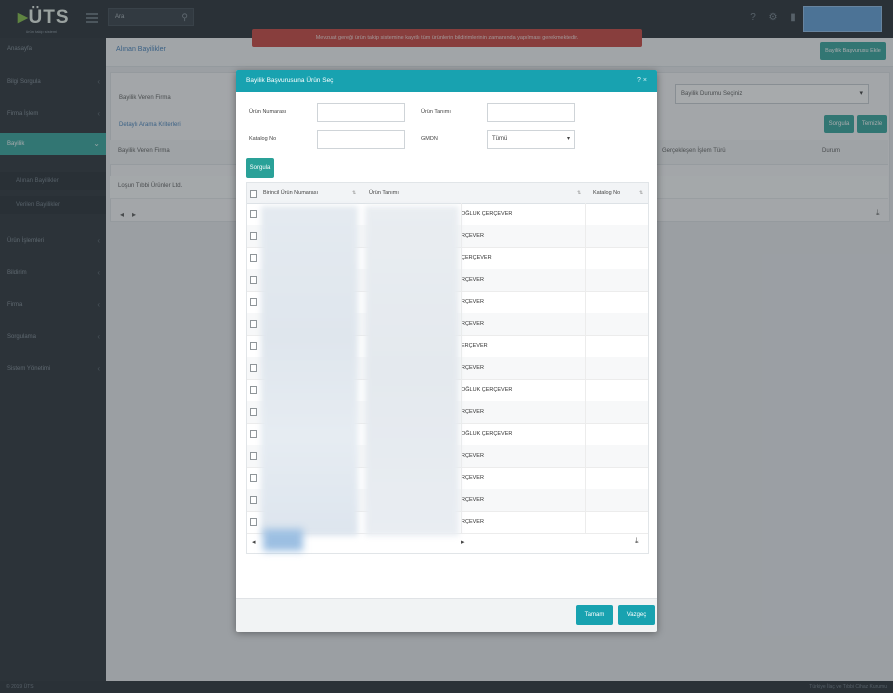 The height and width of the screenshot is (693, 893). Describe the element at coordinates (606, 193) in the screenshot. I see `col-catalog-no: Katalog No` at that location.